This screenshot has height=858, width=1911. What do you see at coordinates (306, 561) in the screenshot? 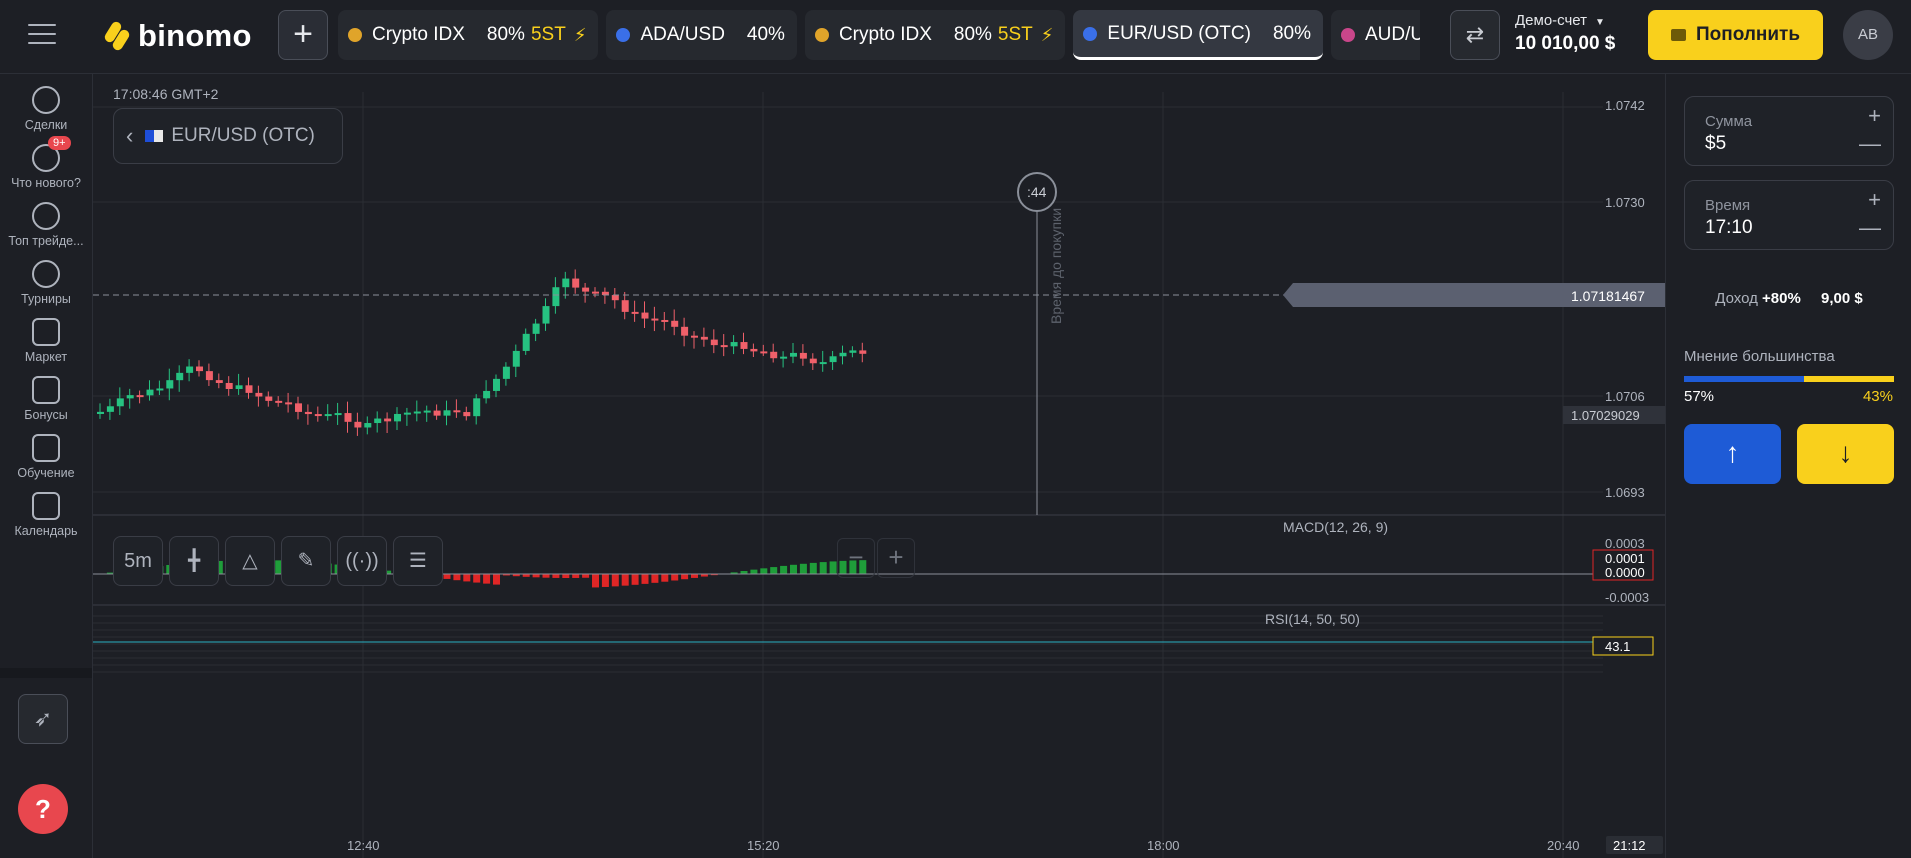
I see `pencil-icon: ✎` at bounding box center [306, 561].